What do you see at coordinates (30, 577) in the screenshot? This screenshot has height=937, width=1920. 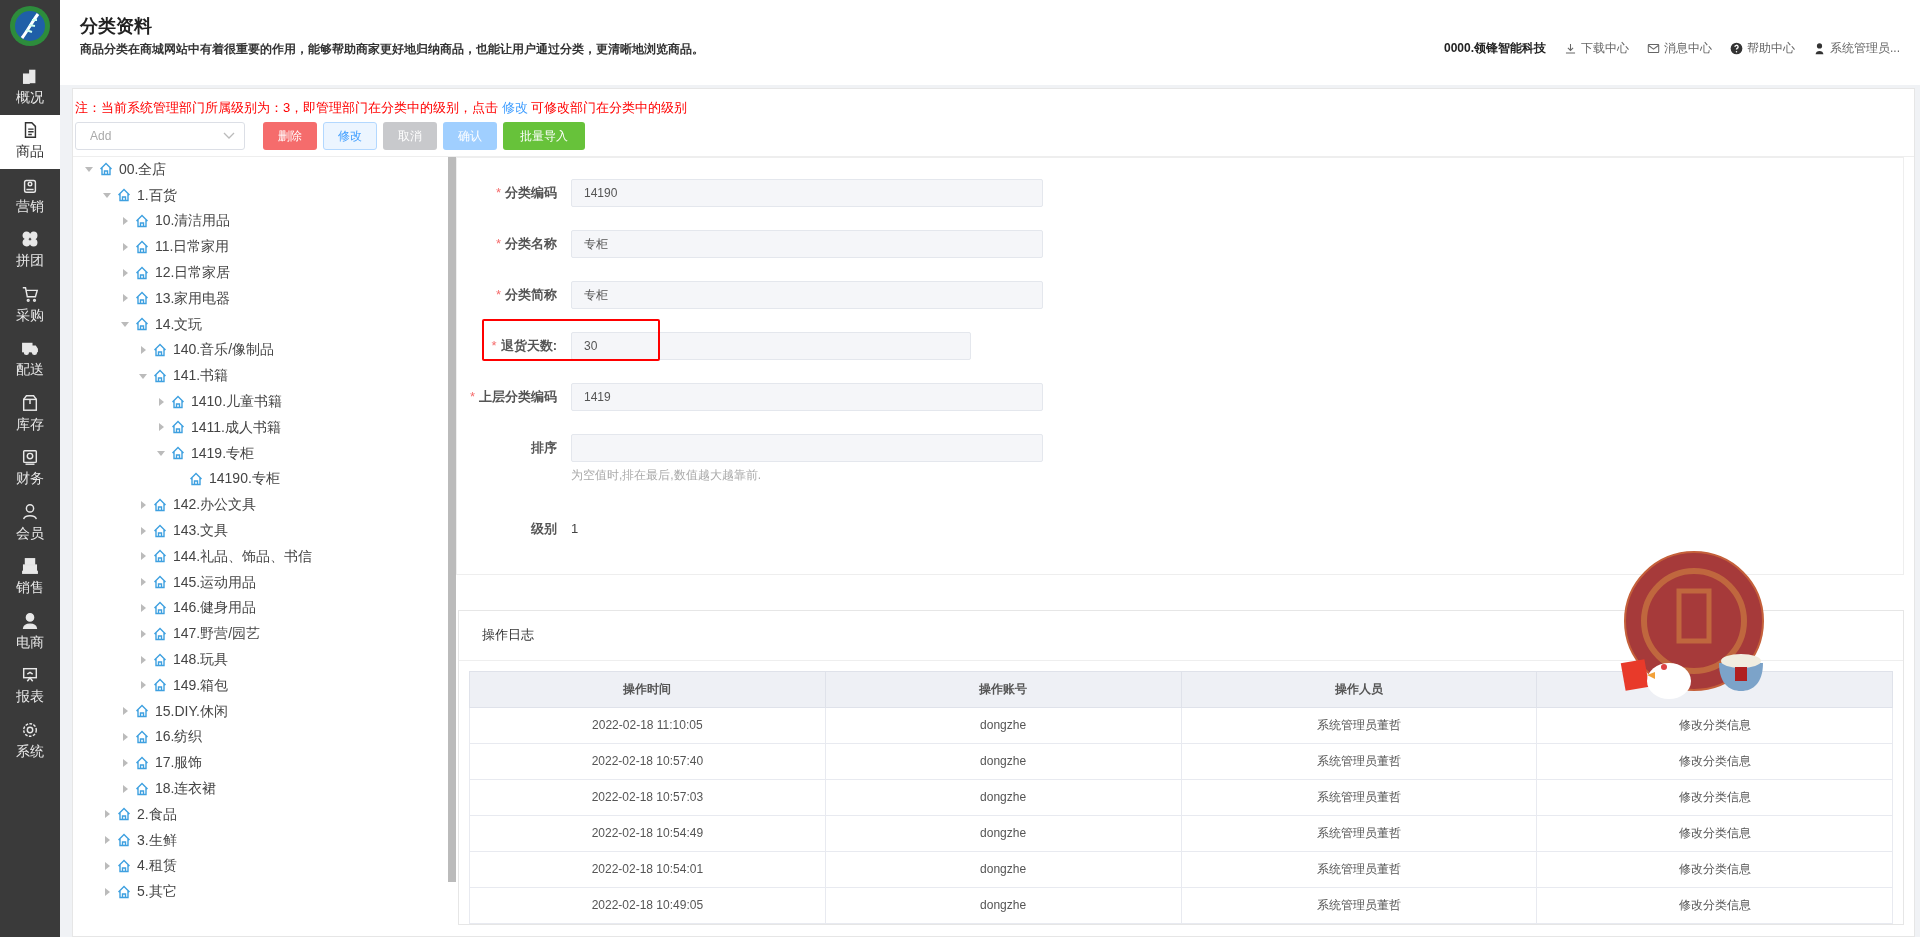 I see `sidebar-item: 销售` at bounding box center [30, 577].